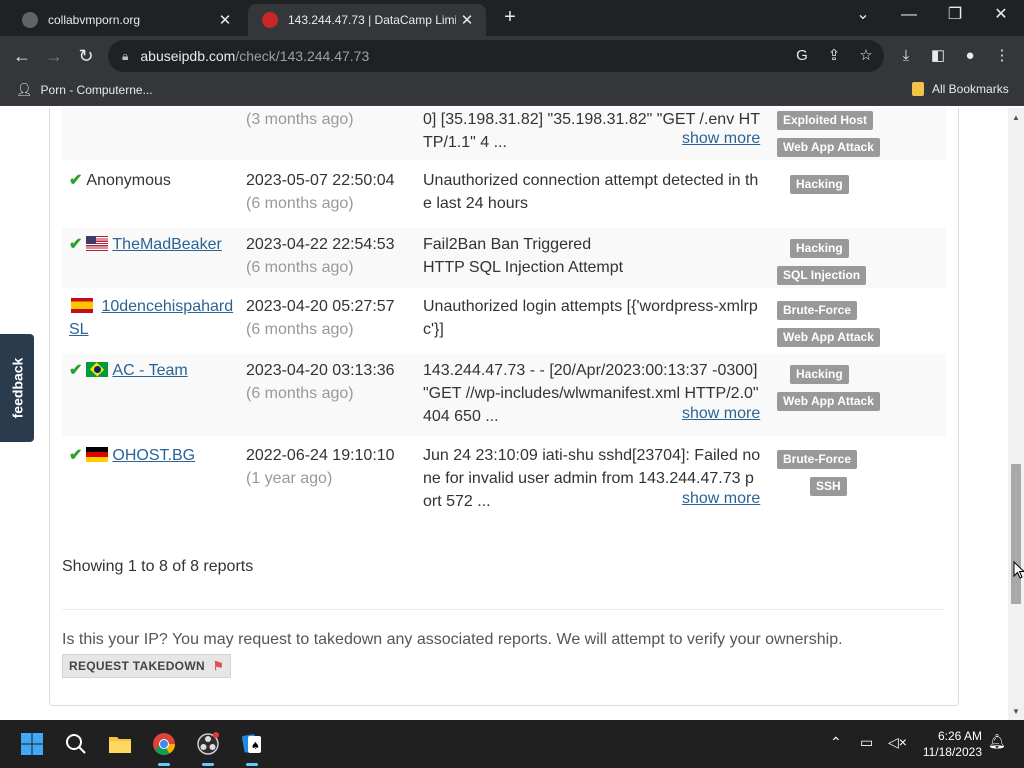  What do you see at coordinates (137, 666) in the screenshot?
I see `takedown-button-label: REQUEST TAKEDOWN` at bounding box center [137, 666].